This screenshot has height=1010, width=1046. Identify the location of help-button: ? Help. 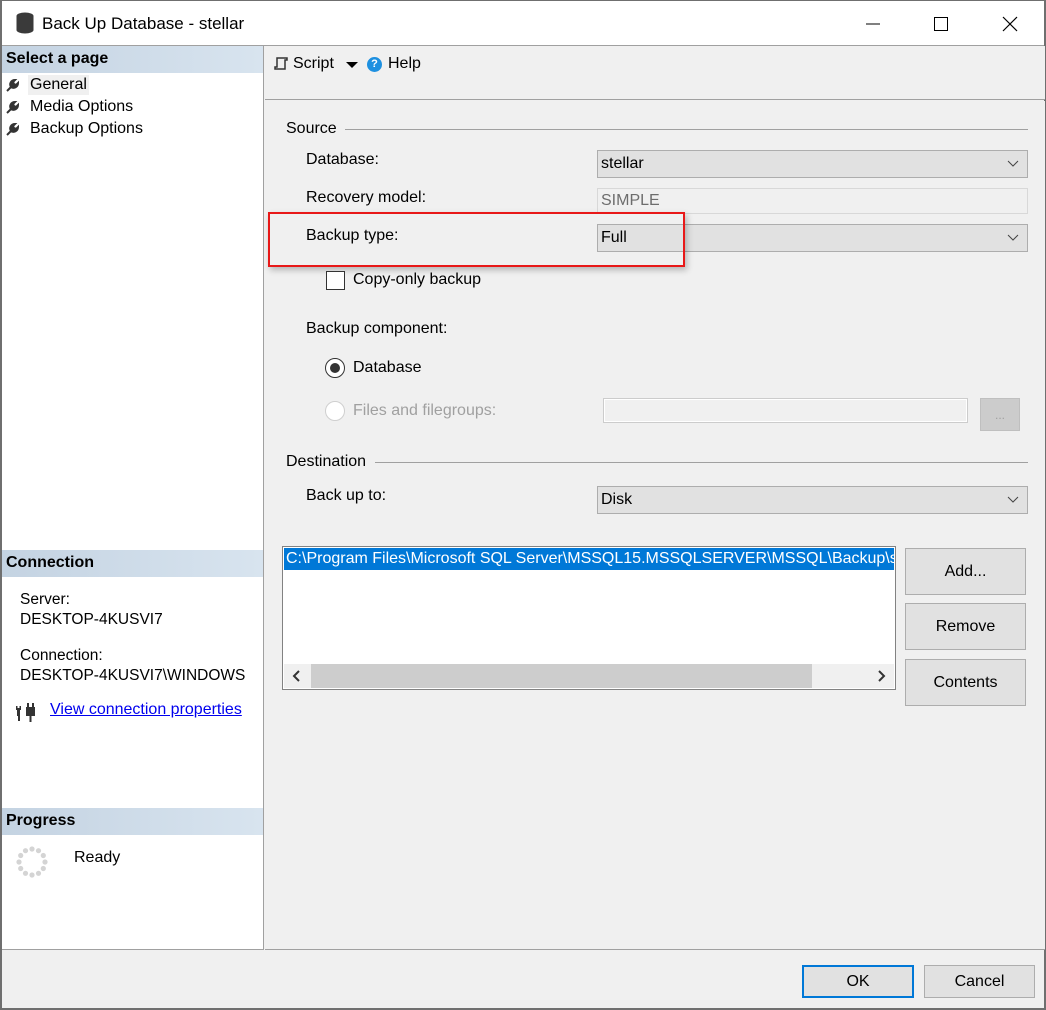
(394, 64).